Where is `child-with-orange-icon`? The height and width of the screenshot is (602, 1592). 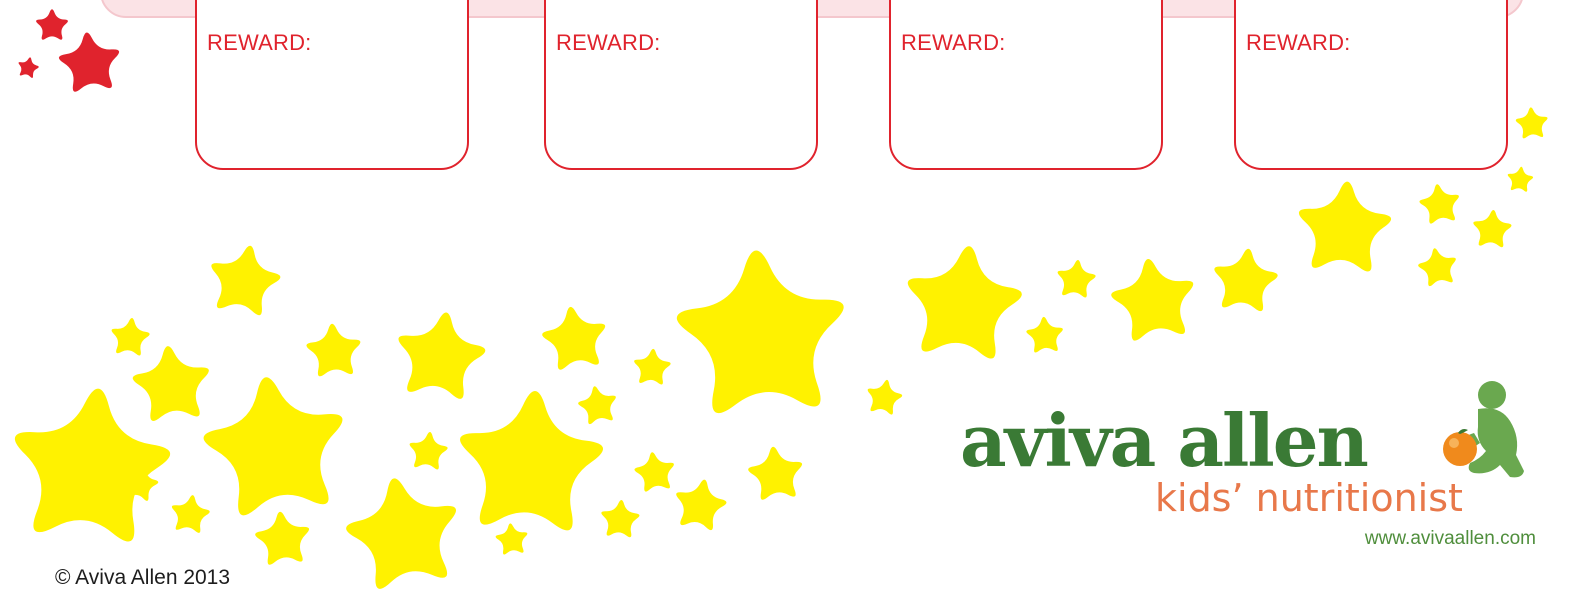
child-with-orange-icon is located at coordinates (1483, 429).